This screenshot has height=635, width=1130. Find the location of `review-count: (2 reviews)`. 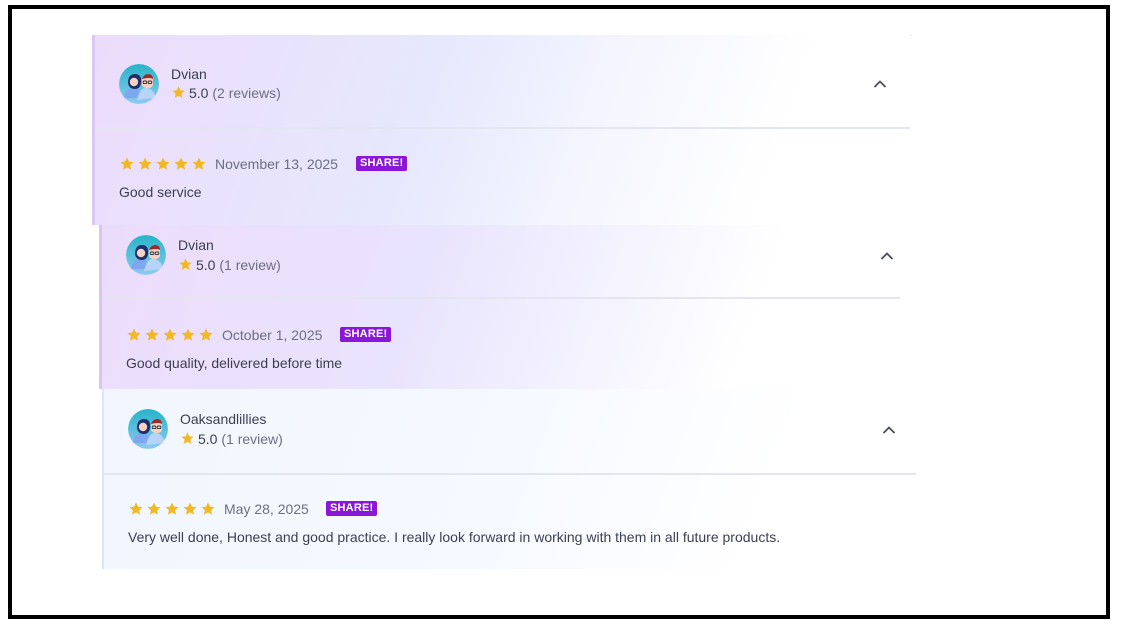

review-count: (2 reviews) is located at coordinates (246, 93).